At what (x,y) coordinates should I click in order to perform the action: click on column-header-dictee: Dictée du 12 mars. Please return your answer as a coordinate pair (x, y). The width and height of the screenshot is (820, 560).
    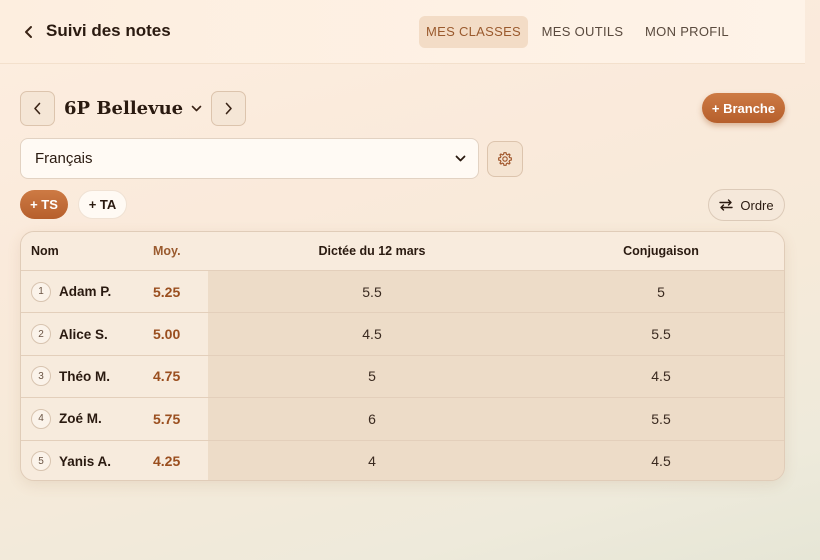
    Looking at the image, I should click on (372, 251).